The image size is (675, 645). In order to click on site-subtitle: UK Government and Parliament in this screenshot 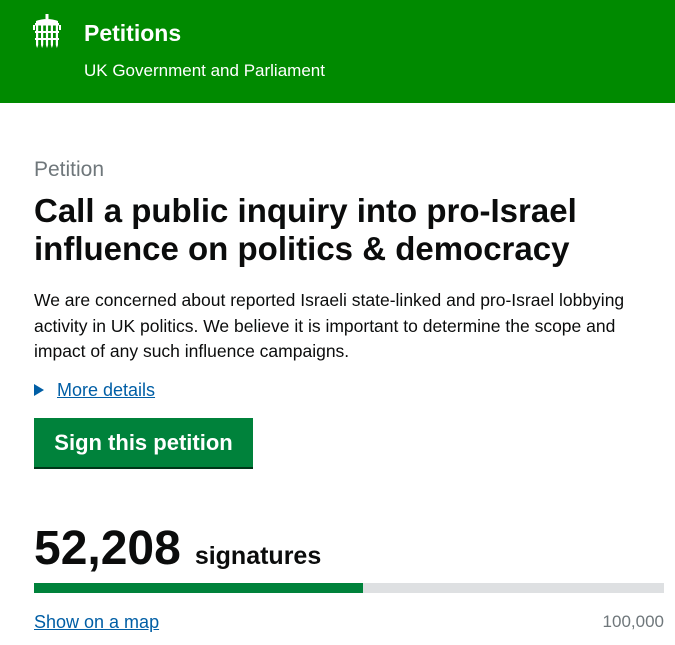, I will do `click(204, 70)`.